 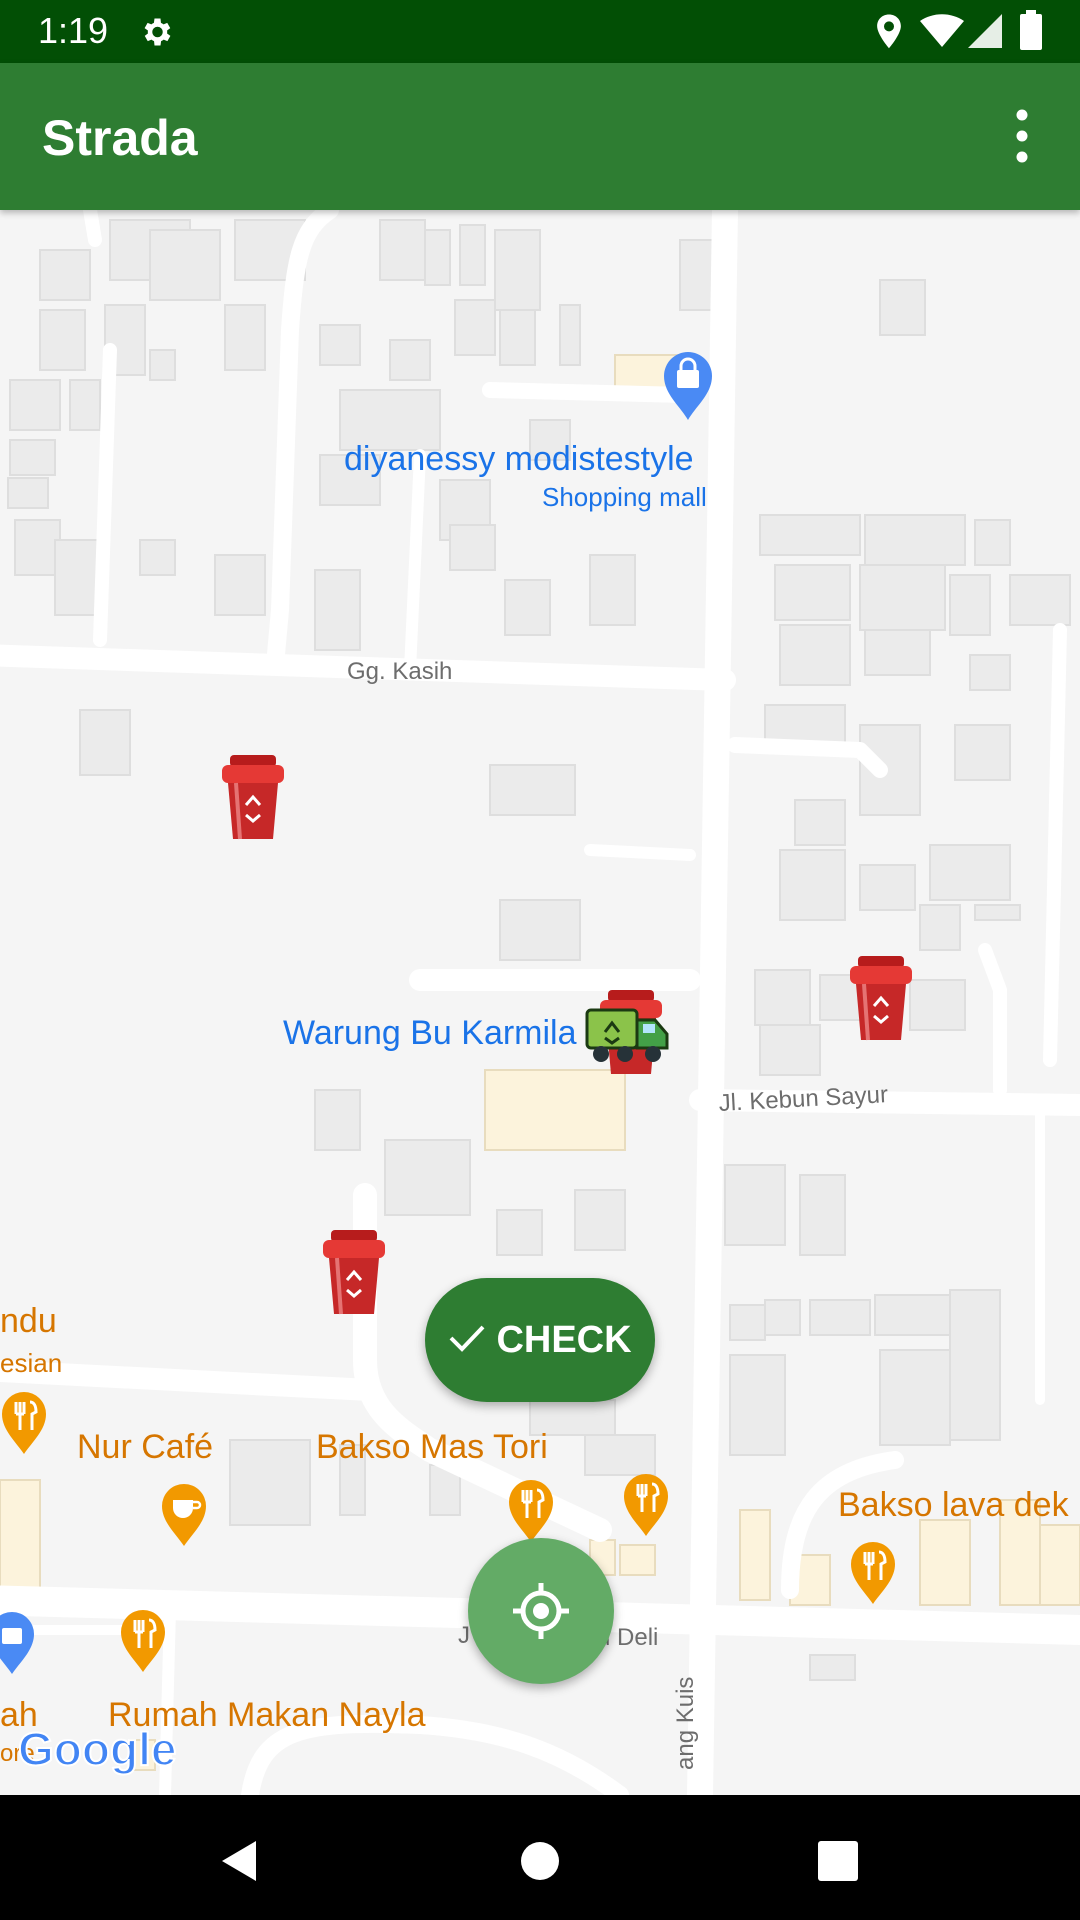 I want to click on street-bottom-left-partial: J, so click(x=464, y=1635).